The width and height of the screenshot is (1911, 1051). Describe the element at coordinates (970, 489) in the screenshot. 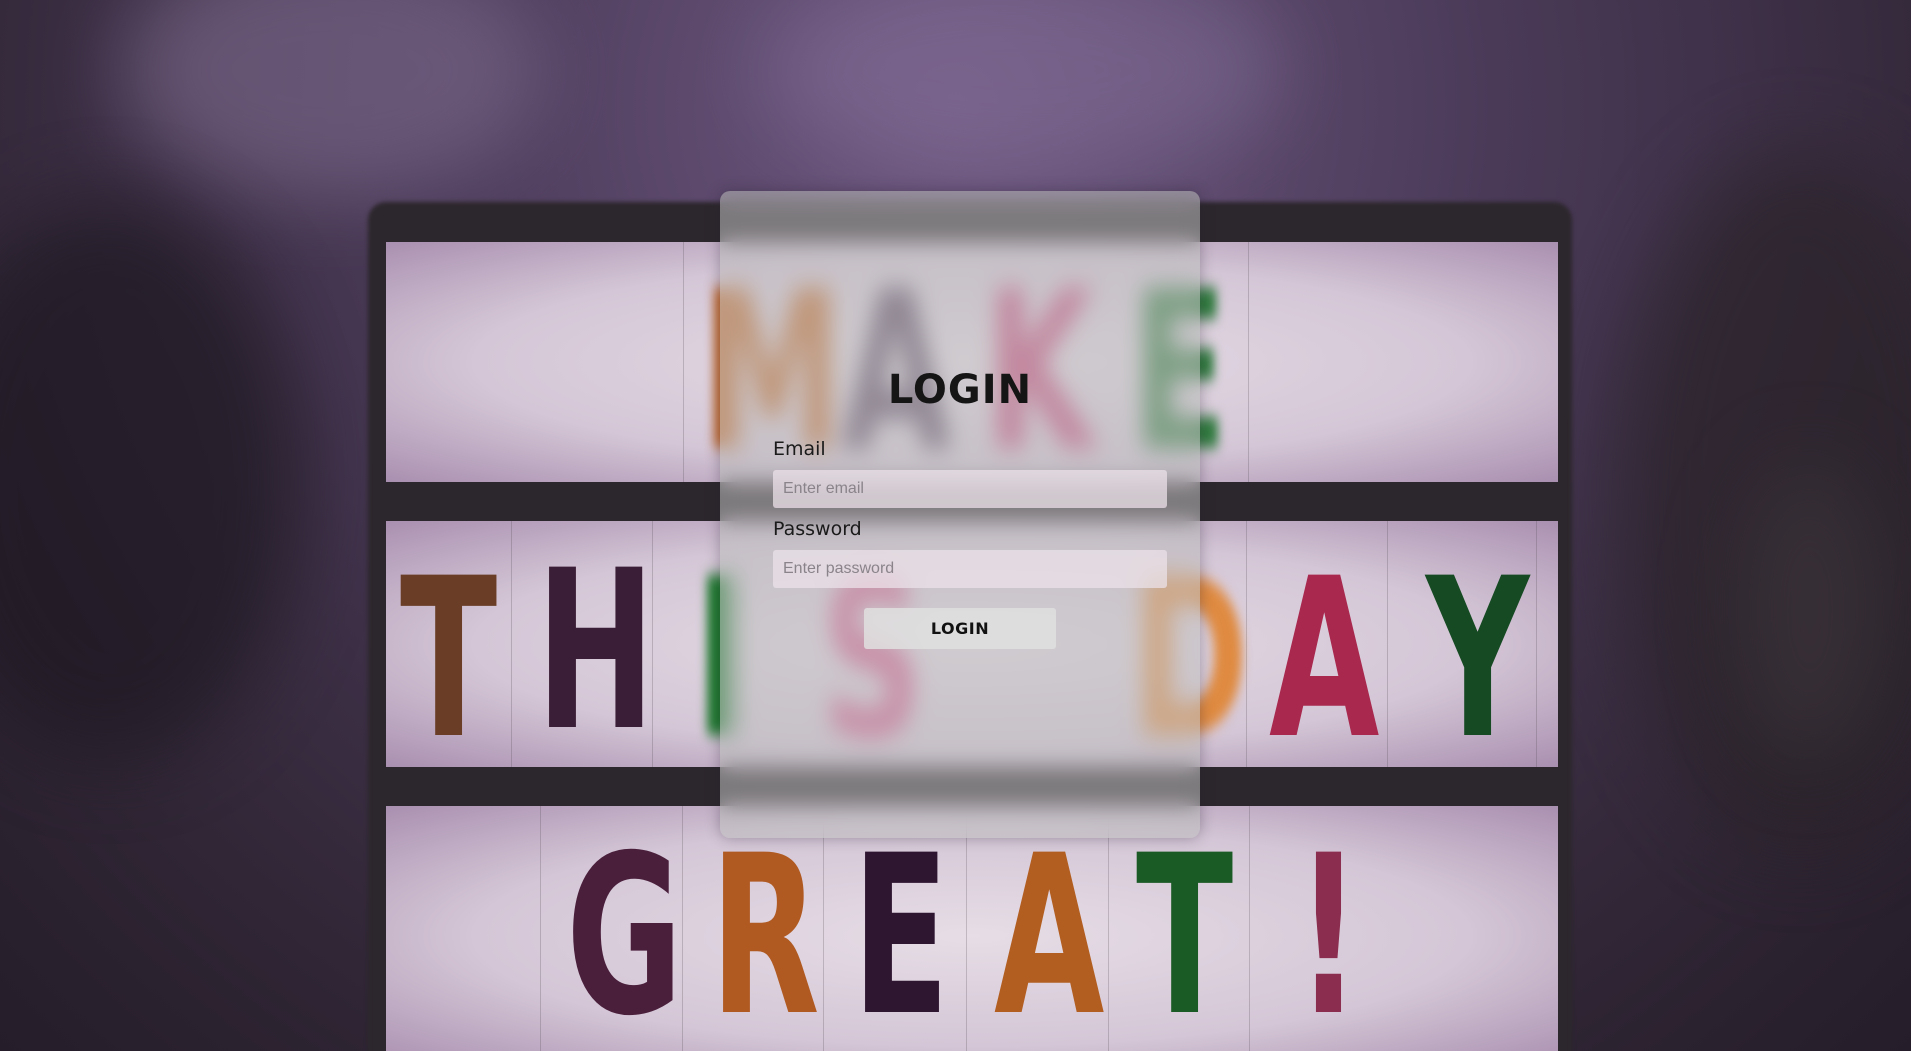

I see `email-input` at that location.